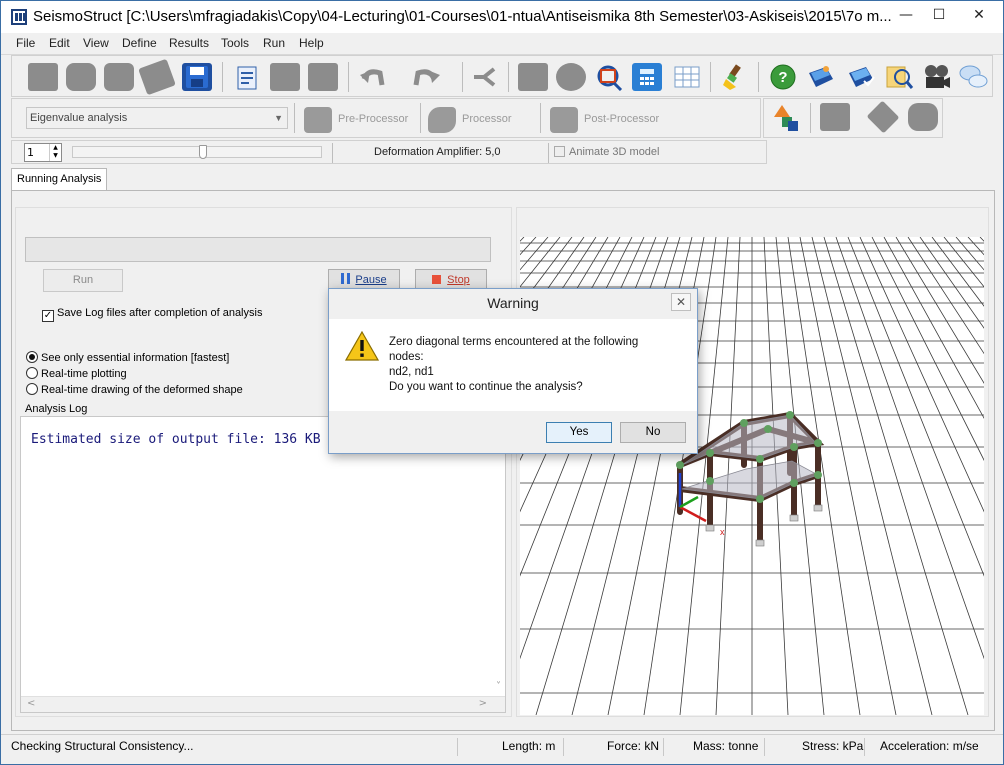  What do you see at coordinates (318, 120) in the screenshot?
I see `pre-processor-icon` at bounding box center [318, 120].